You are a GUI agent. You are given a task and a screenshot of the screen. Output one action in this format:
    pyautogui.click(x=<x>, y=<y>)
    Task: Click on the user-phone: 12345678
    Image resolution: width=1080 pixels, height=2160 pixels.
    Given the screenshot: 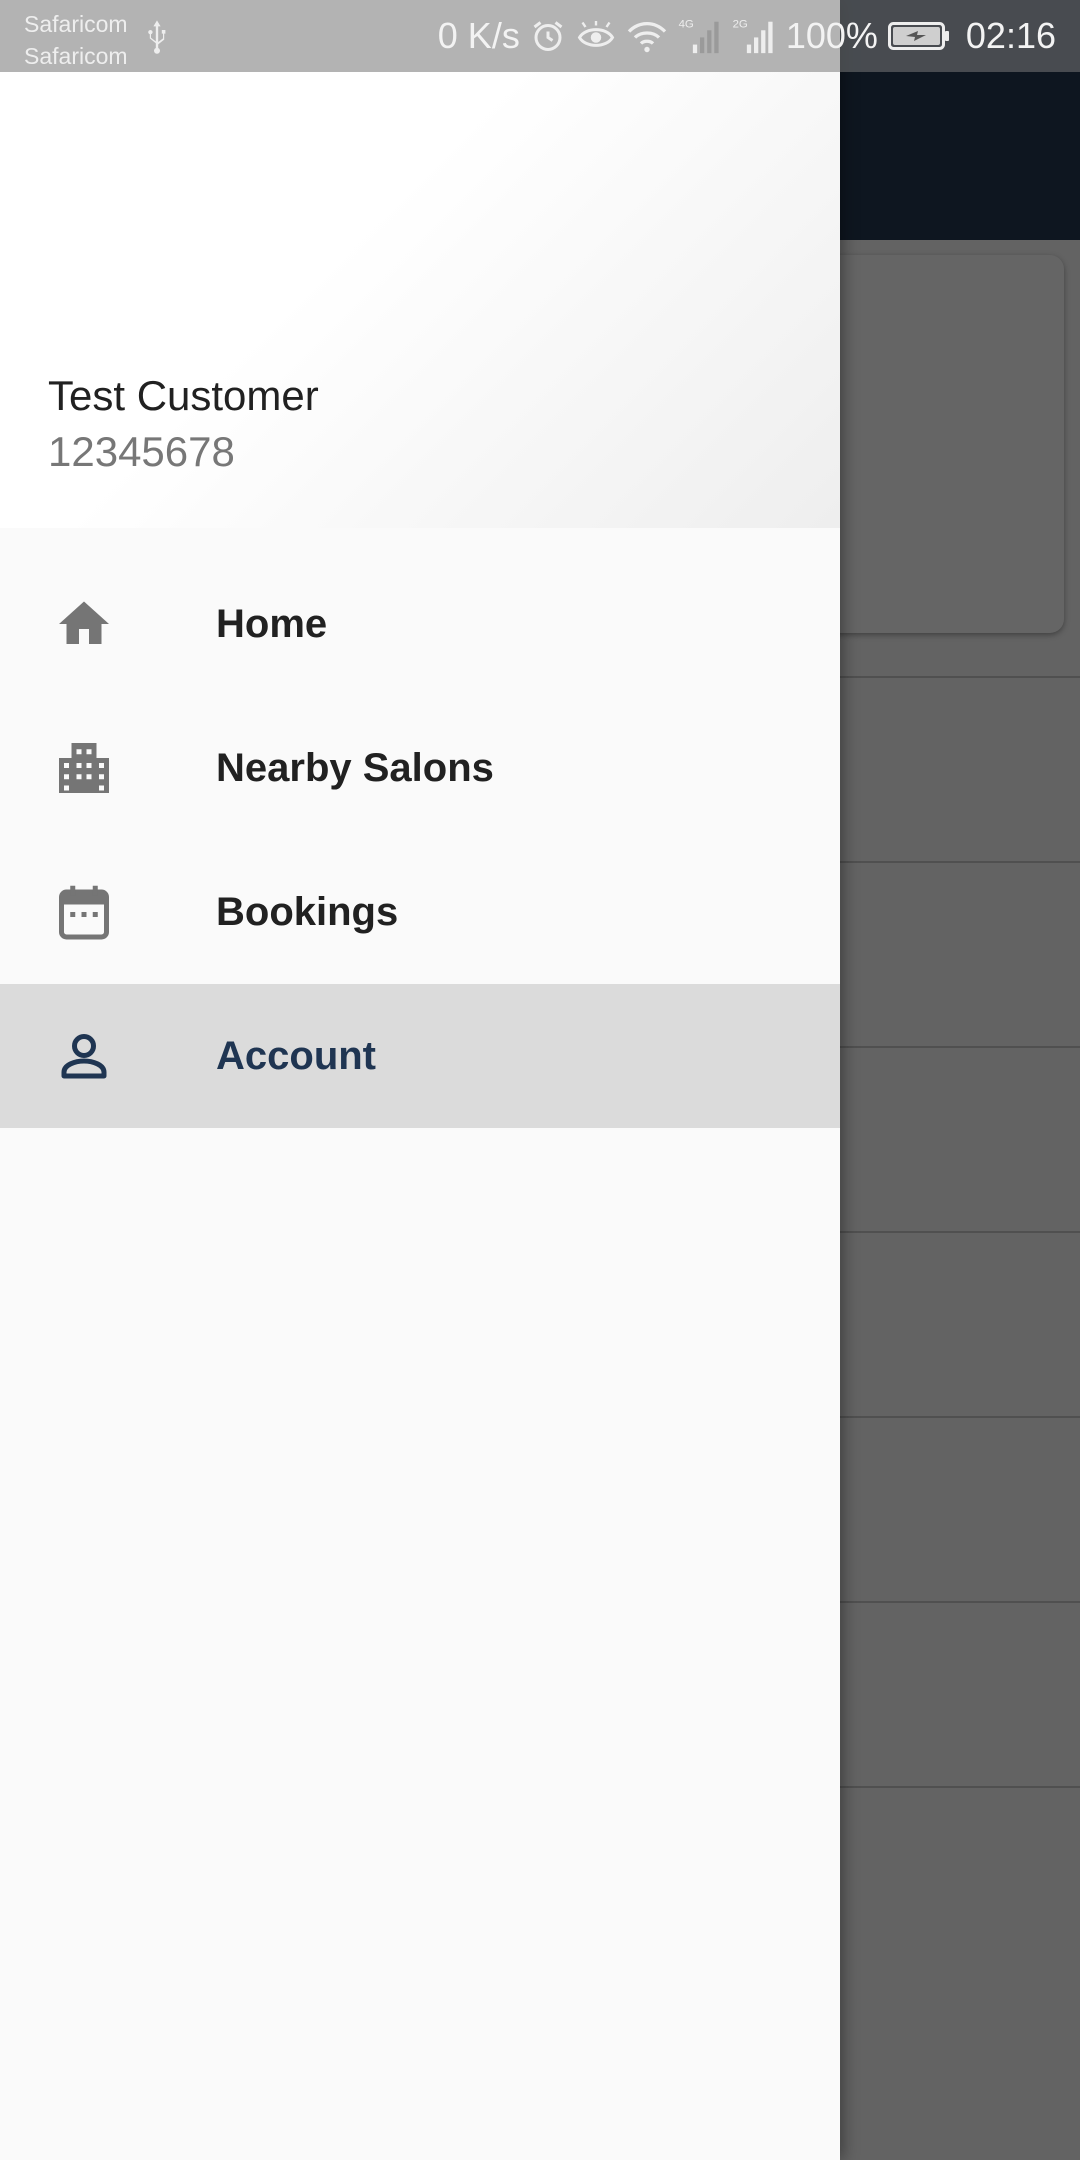 What is the action you would take?
    pyautogui.click(x=141, y=451)
    